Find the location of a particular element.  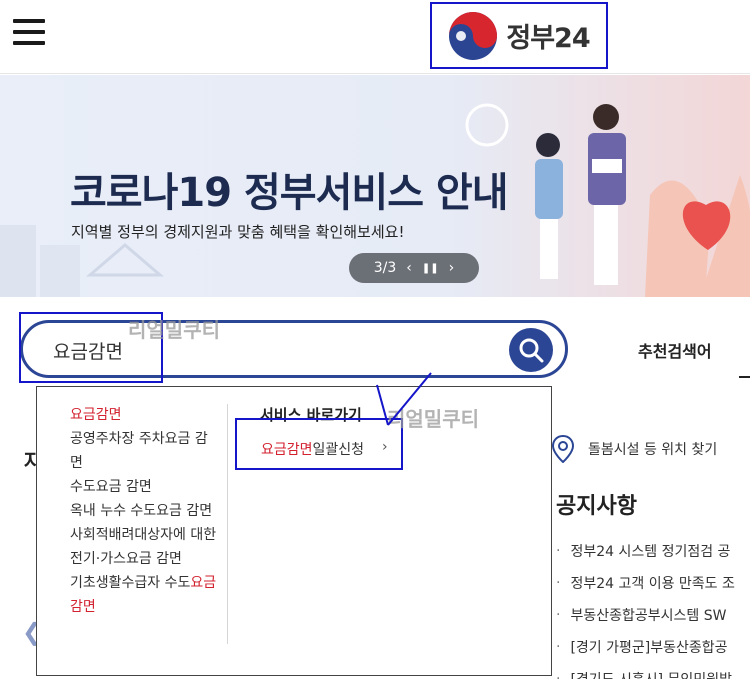

search-icon is located at coordinates (531, 350).